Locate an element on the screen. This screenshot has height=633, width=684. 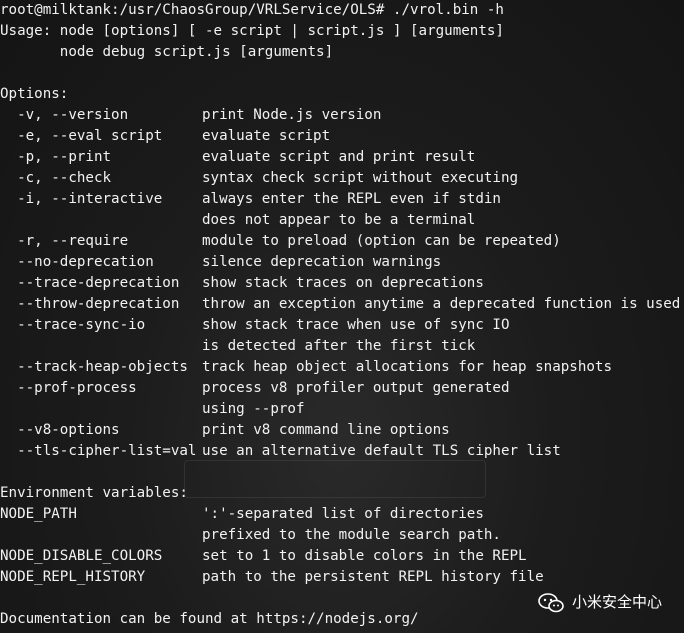
option-row: using --prof is located at coordinates (152, 409).